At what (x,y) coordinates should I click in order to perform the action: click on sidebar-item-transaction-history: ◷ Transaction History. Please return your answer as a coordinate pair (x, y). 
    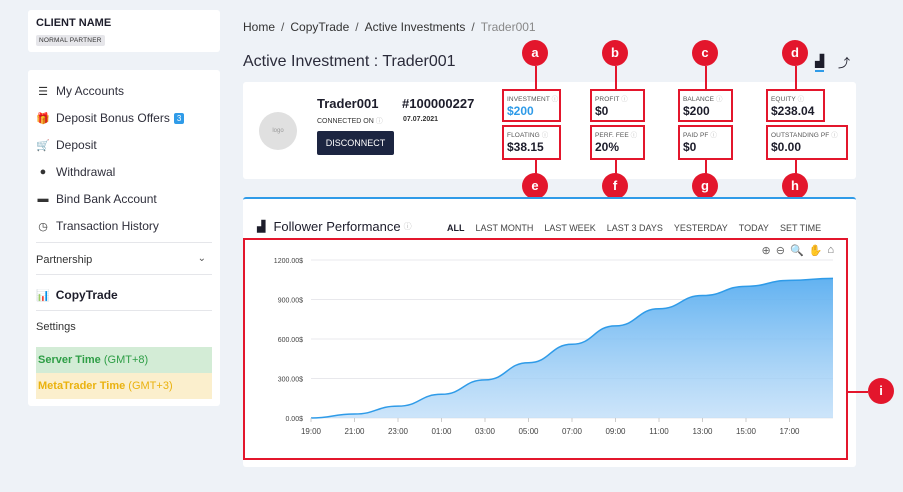
    Looking at the image, I should click on (97, 226).